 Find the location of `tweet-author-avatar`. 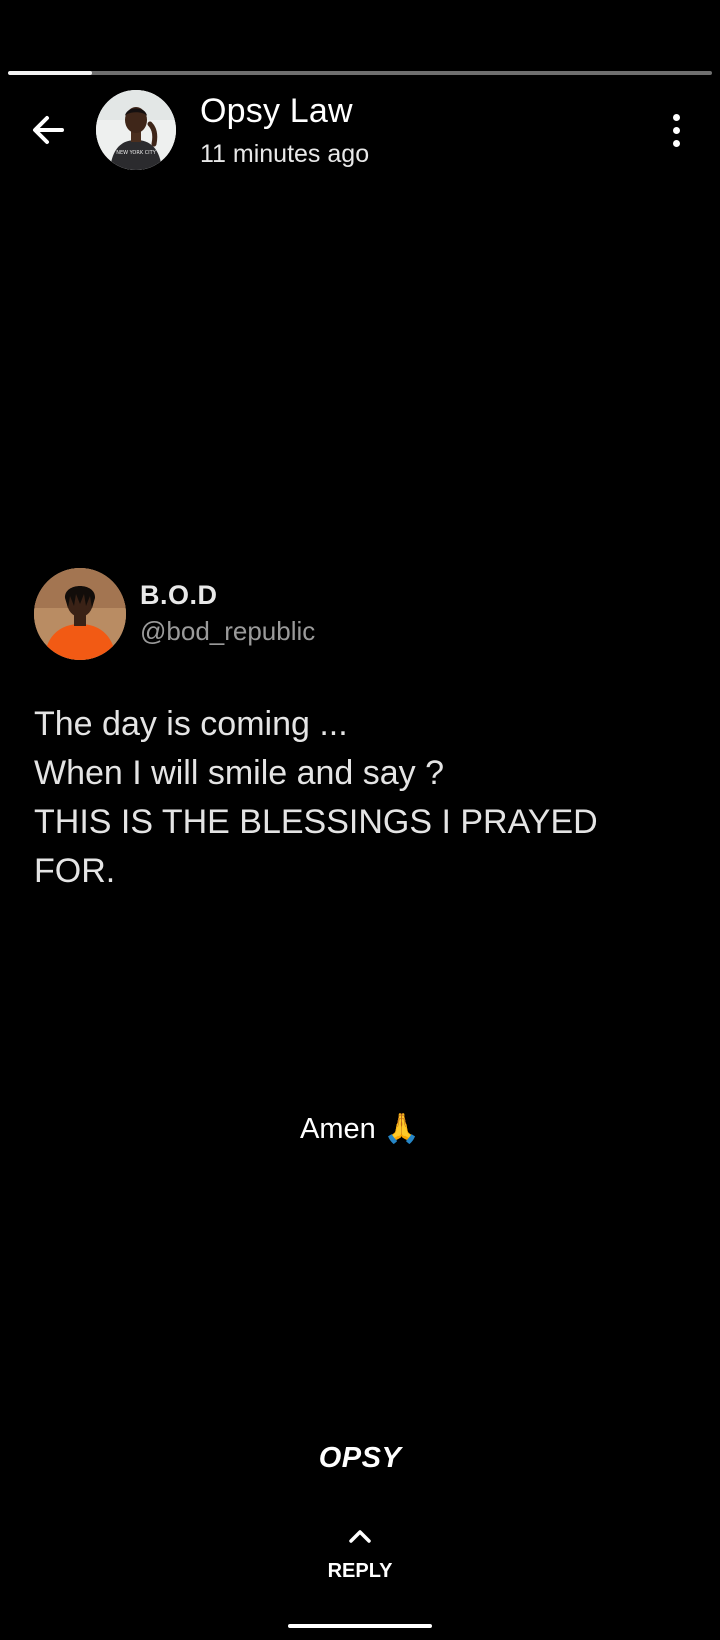

tweet-author-avatar is located at coordinates (80, 614).